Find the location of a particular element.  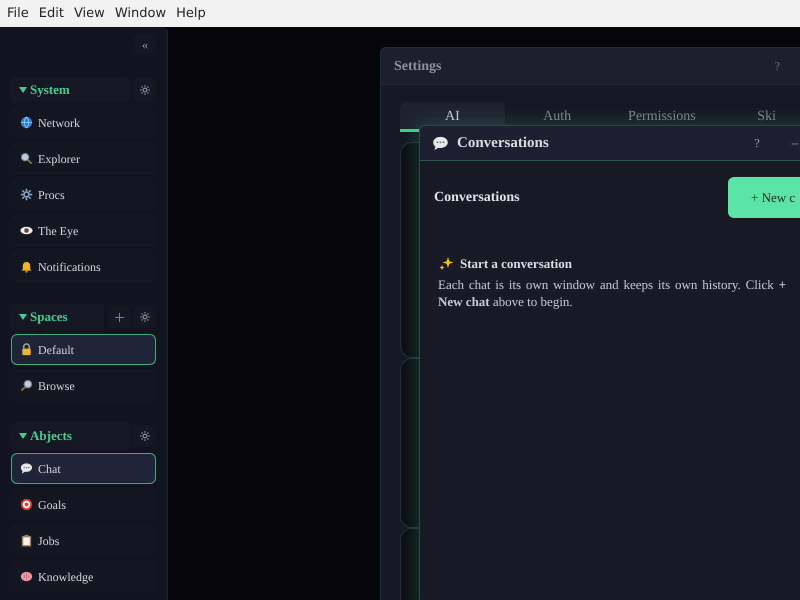

menu-item: Edit is located at coordinates (51, 14).